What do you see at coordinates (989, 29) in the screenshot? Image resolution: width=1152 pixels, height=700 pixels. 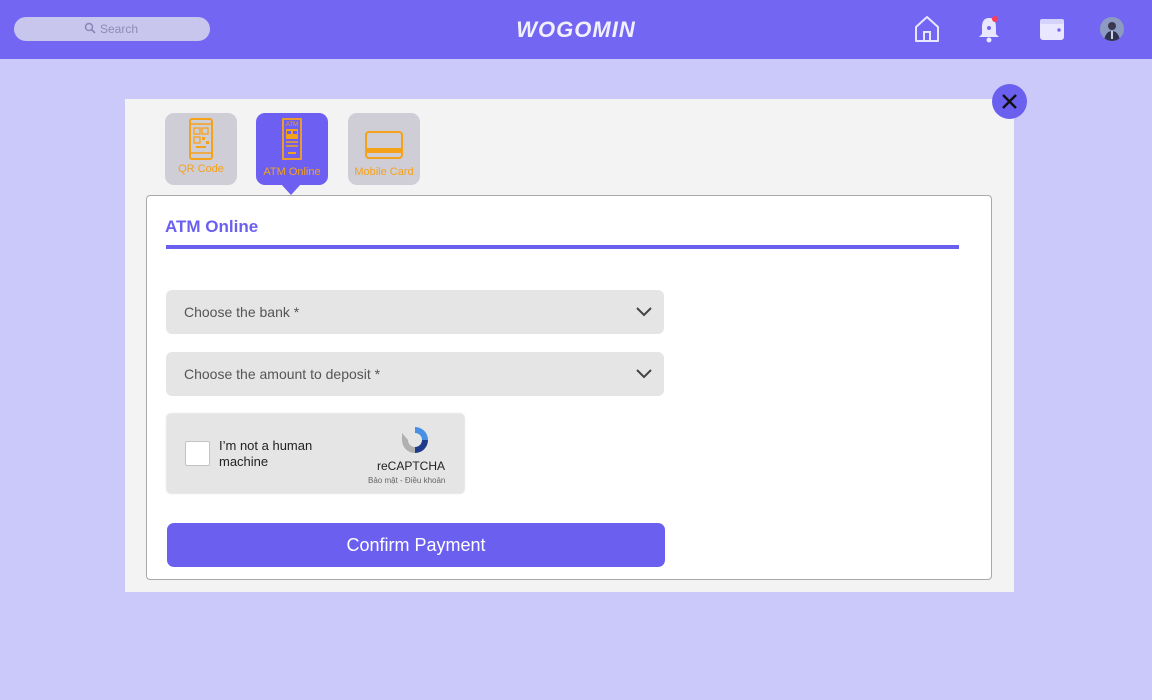 I see `bell-icon` at bounding box center [989, 29].